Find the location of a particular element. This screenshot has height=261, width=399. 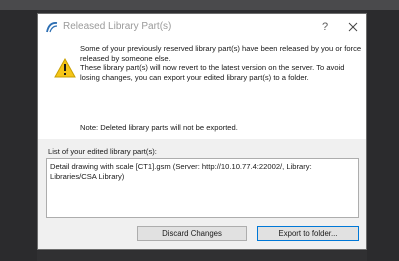

discard-changes-button: Discard Changes is located at coordinates (192, 233).